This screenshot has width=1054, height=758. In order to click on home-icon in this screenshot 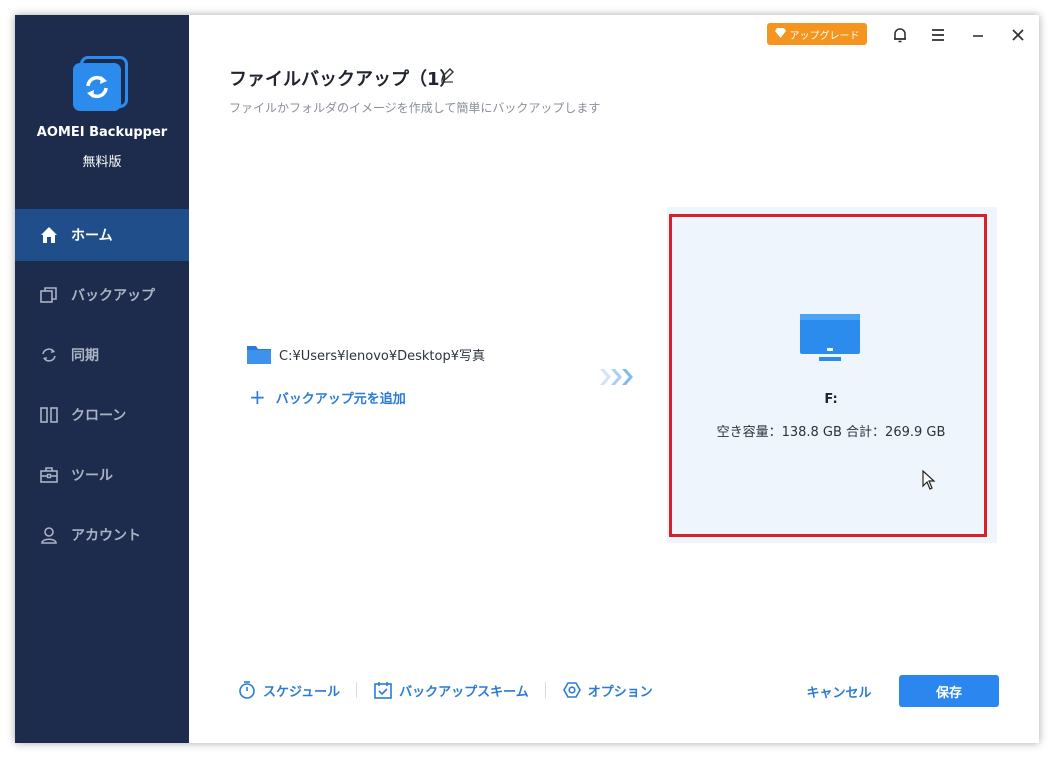, I will do `click(49, 235)`.